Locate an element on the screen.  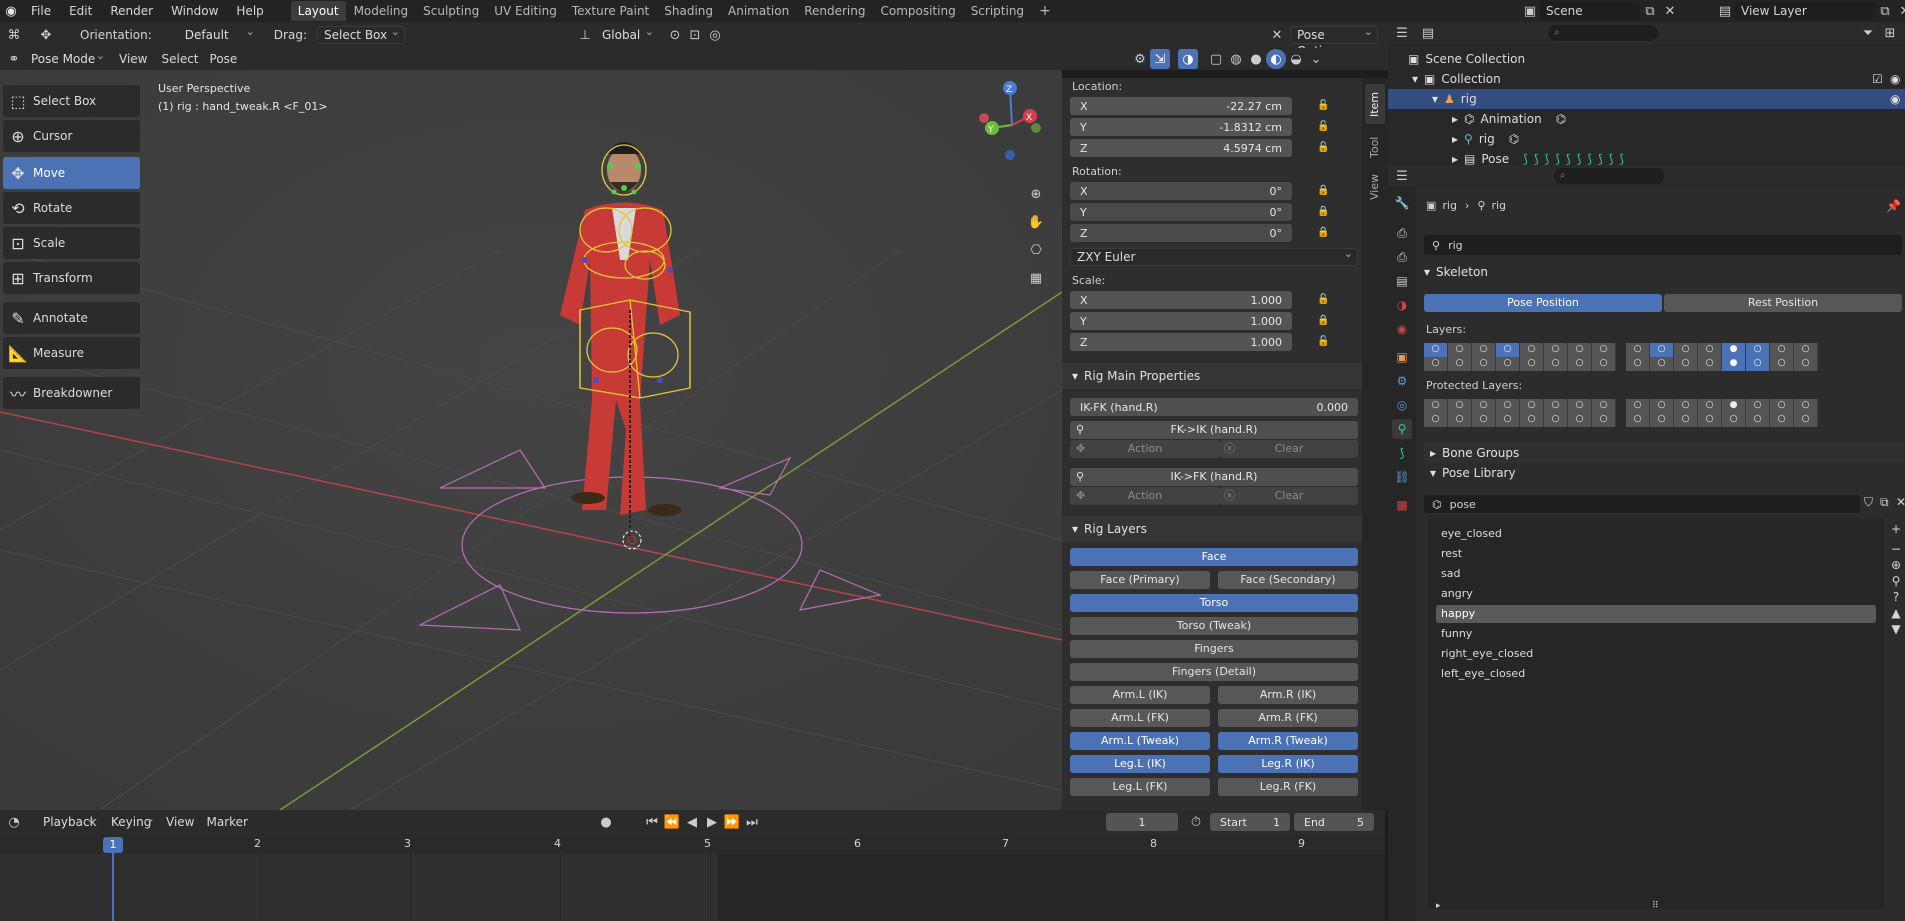
tab-modeling: Modeling is located at coordinates (381, 11).